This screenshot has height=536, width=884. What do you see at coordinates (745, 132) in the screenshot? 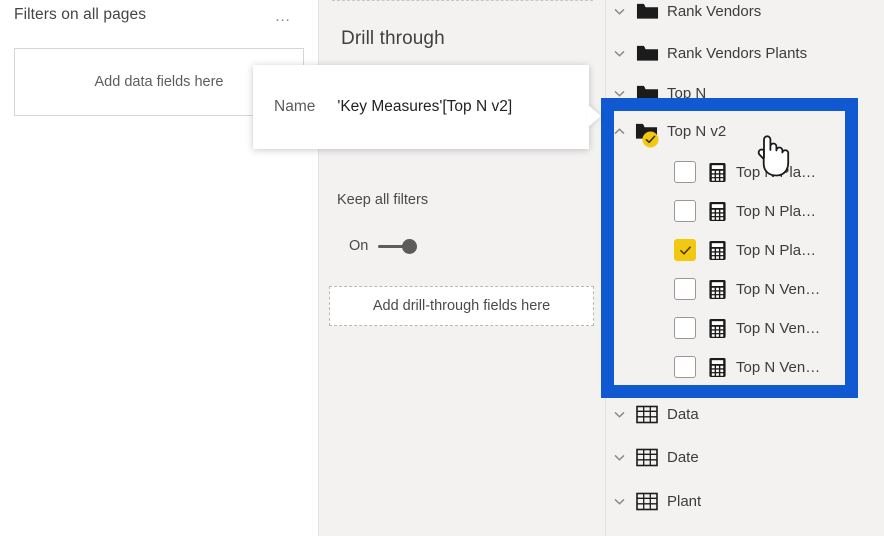
I see `fields-row-top-n-v2: Top N v2` at bounding box center [745, 132].